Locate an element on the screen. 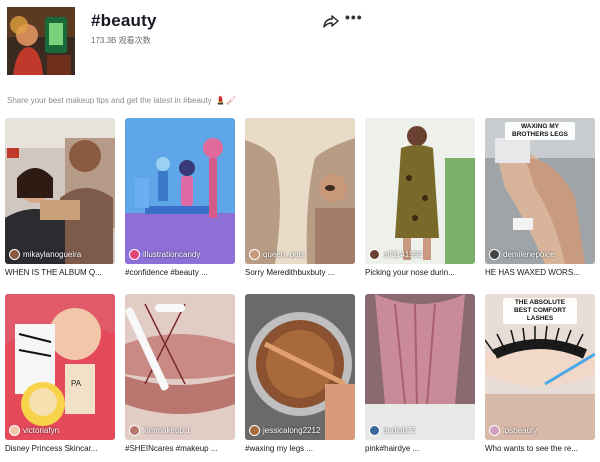 The image size is (600, 462). author-username: ipsbeauty is located at coordinates (520, 430).